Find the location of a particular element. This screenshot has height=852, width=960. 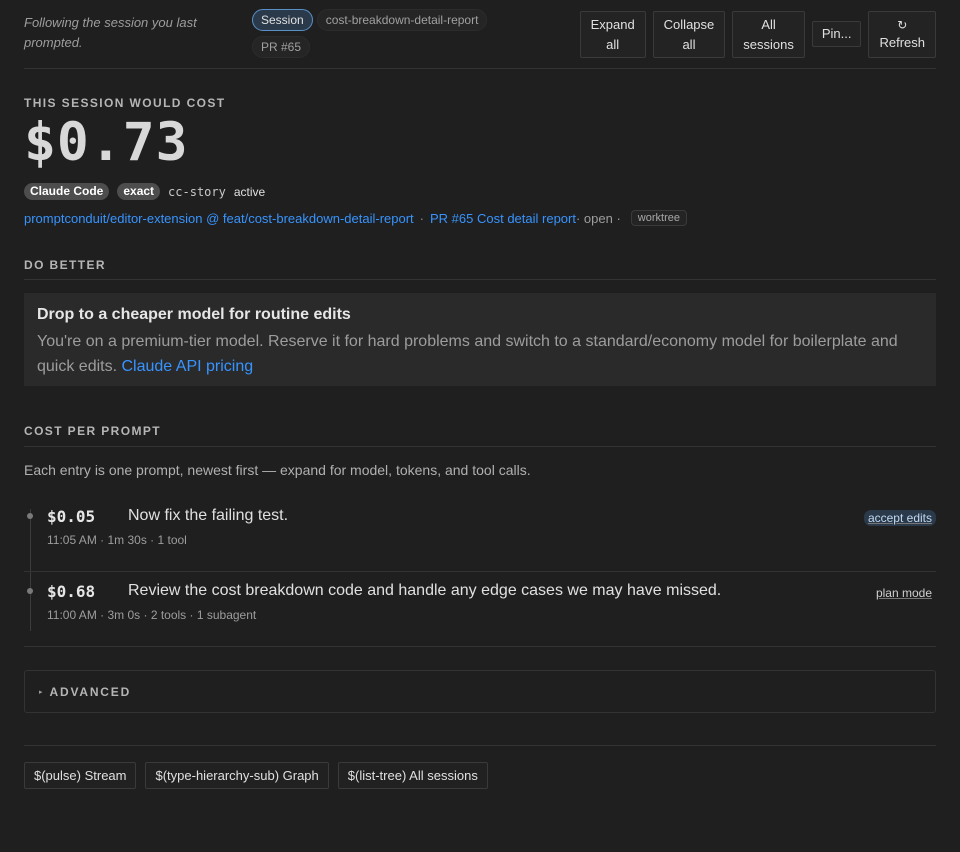

mode-badge: accept edits is located at coordinates (899, 518).